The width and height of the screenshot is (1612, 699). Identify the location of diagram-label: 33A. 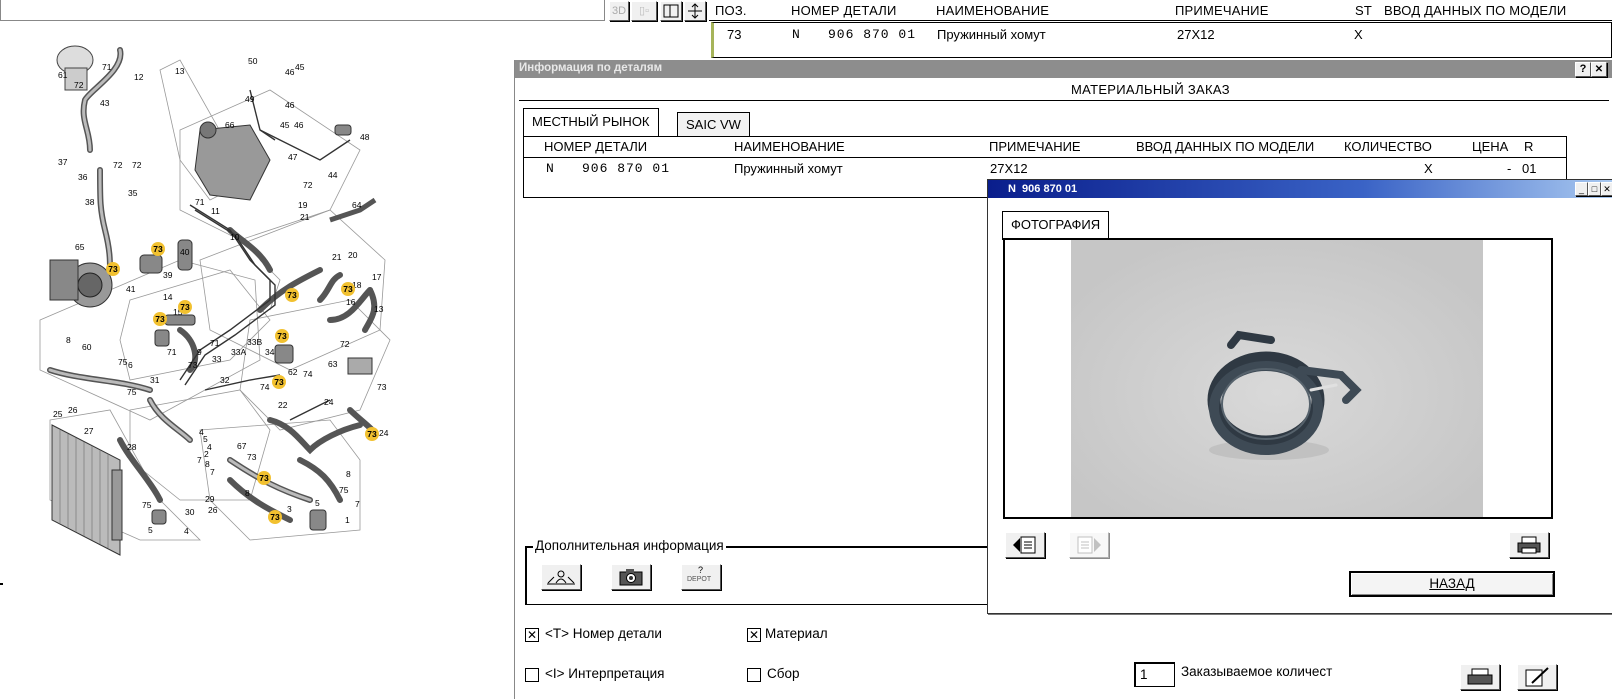
(238, 352).